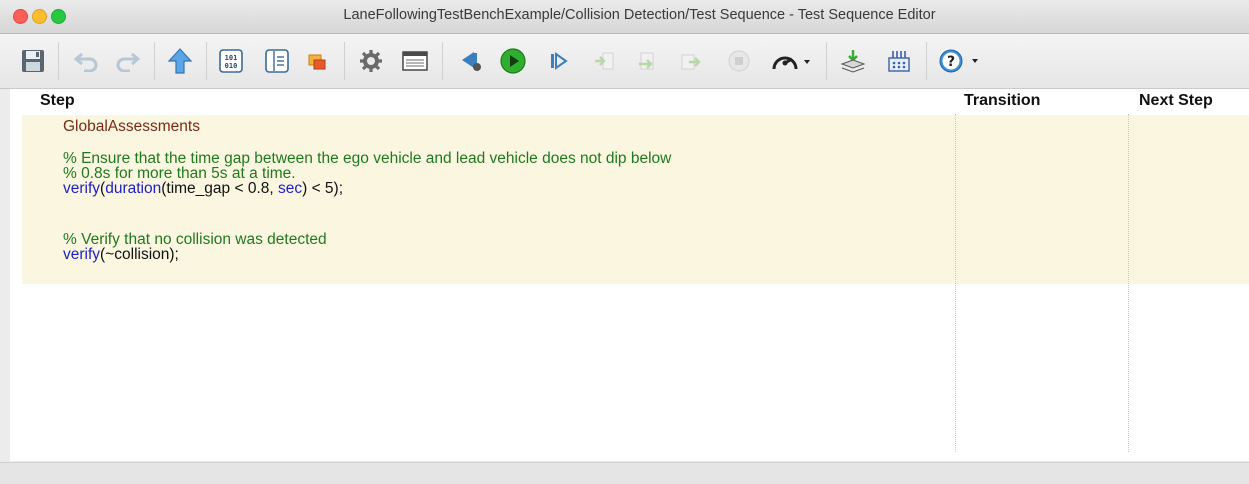  Describe the element at coordinates (899, 61) in the screenshot. I see `test-harness-icon` at that location.